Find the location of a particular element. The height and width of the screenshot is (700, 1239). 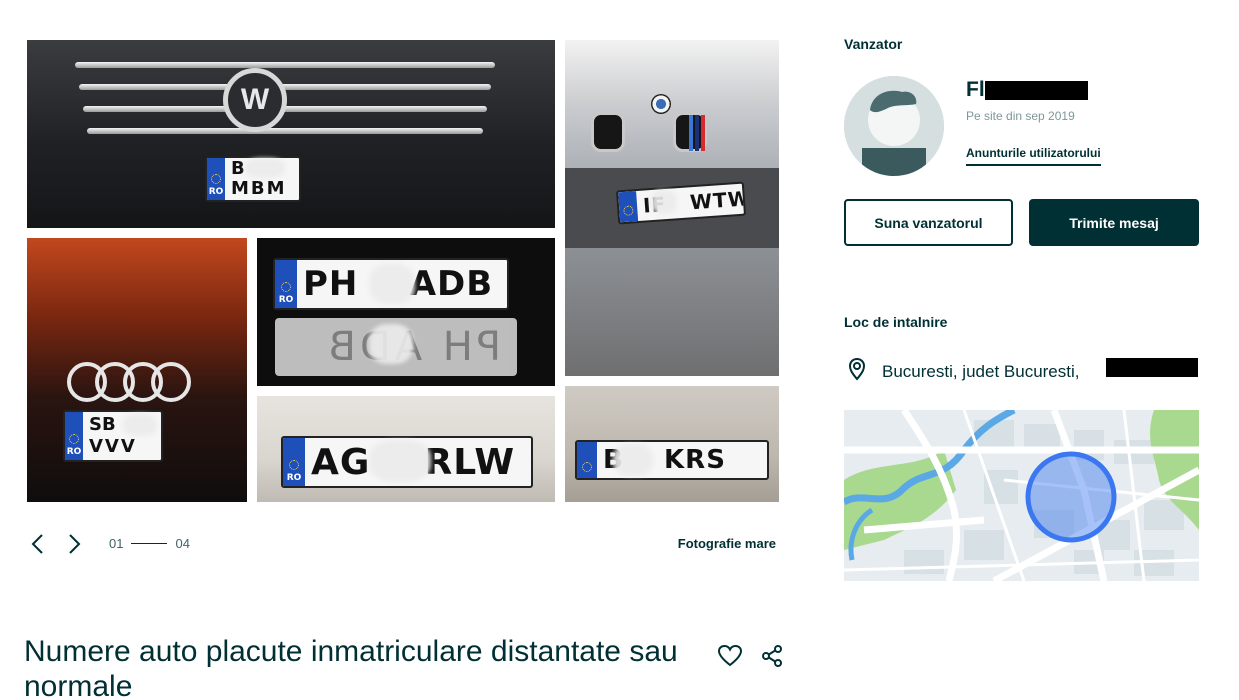

avatar is located at coordinates (894, 126).